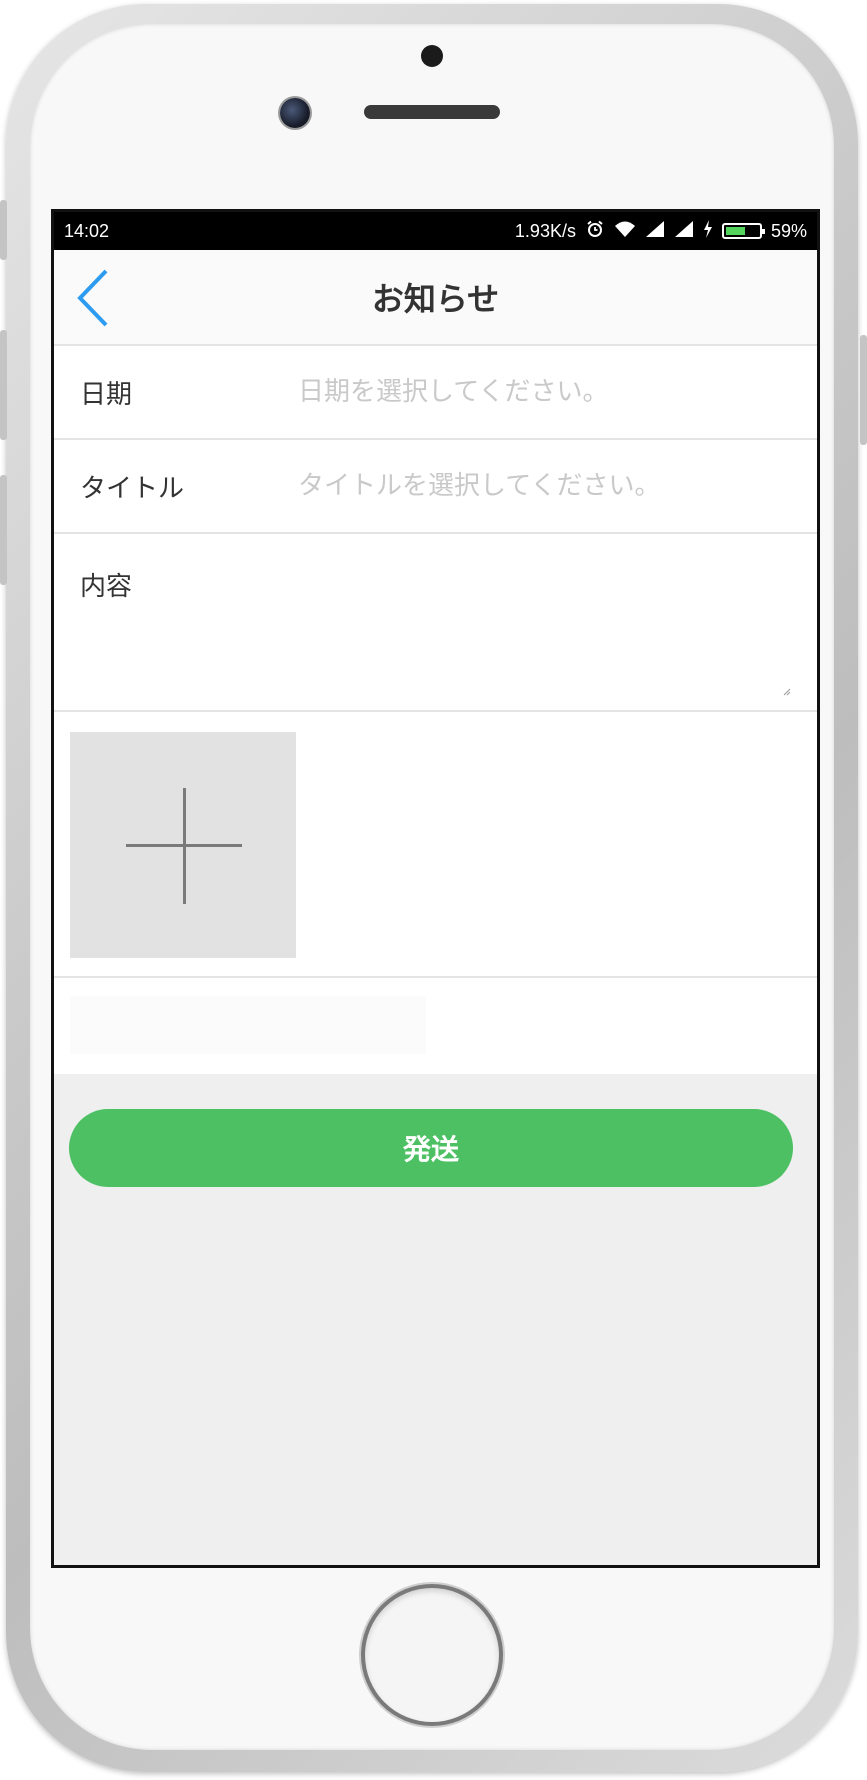 This screenshot has height=1780, width=867. I want to click on status-bar: 14:02 1.93K/s 59%, so click(435, 231).